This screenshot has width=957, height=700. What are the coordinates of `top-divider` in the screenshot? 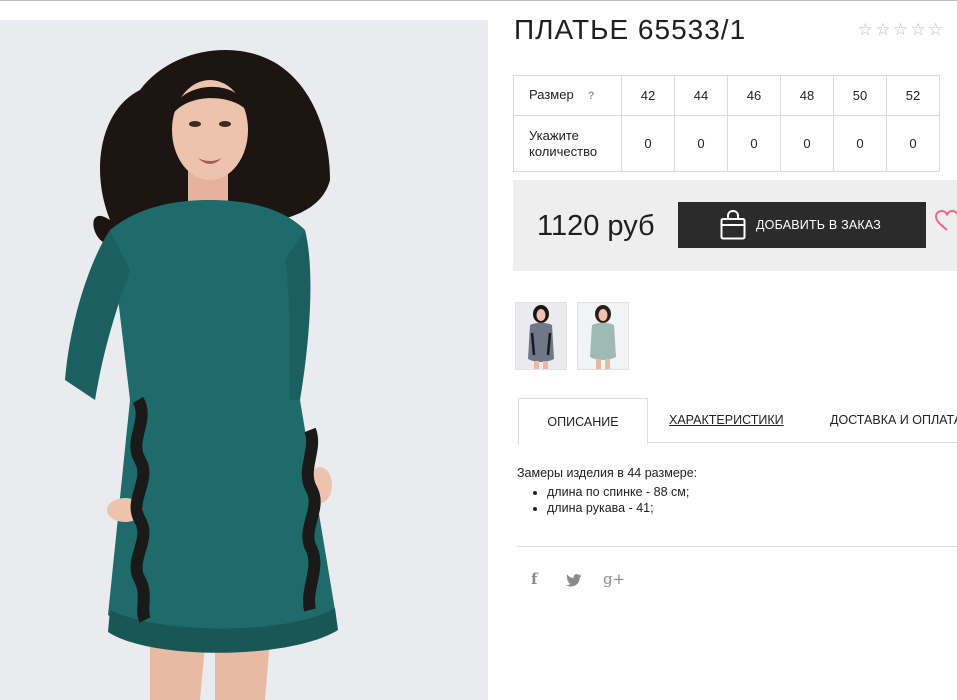 It's located at (478, 0).